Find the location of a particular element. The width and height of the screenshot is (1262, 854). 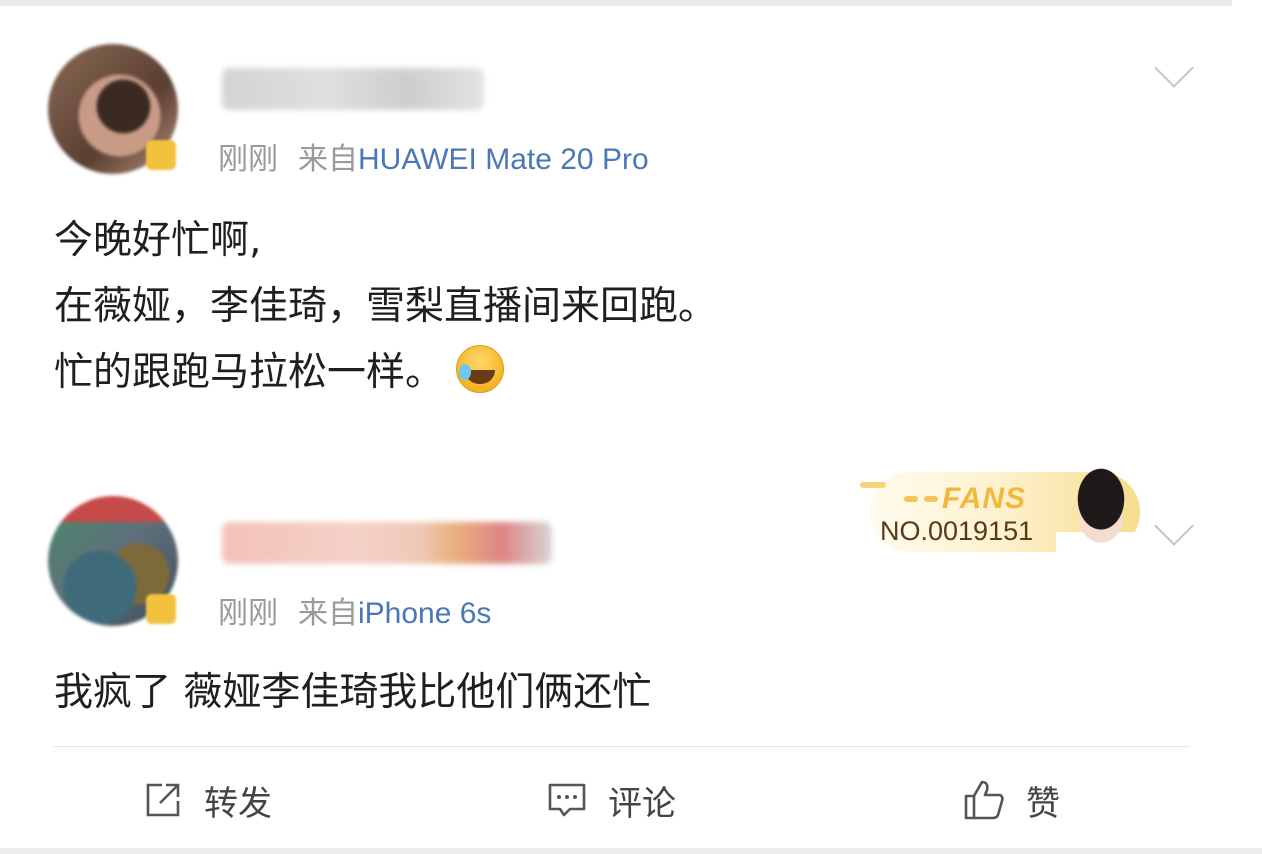

comment-button: 评论 is located at coordinates (611, 800).